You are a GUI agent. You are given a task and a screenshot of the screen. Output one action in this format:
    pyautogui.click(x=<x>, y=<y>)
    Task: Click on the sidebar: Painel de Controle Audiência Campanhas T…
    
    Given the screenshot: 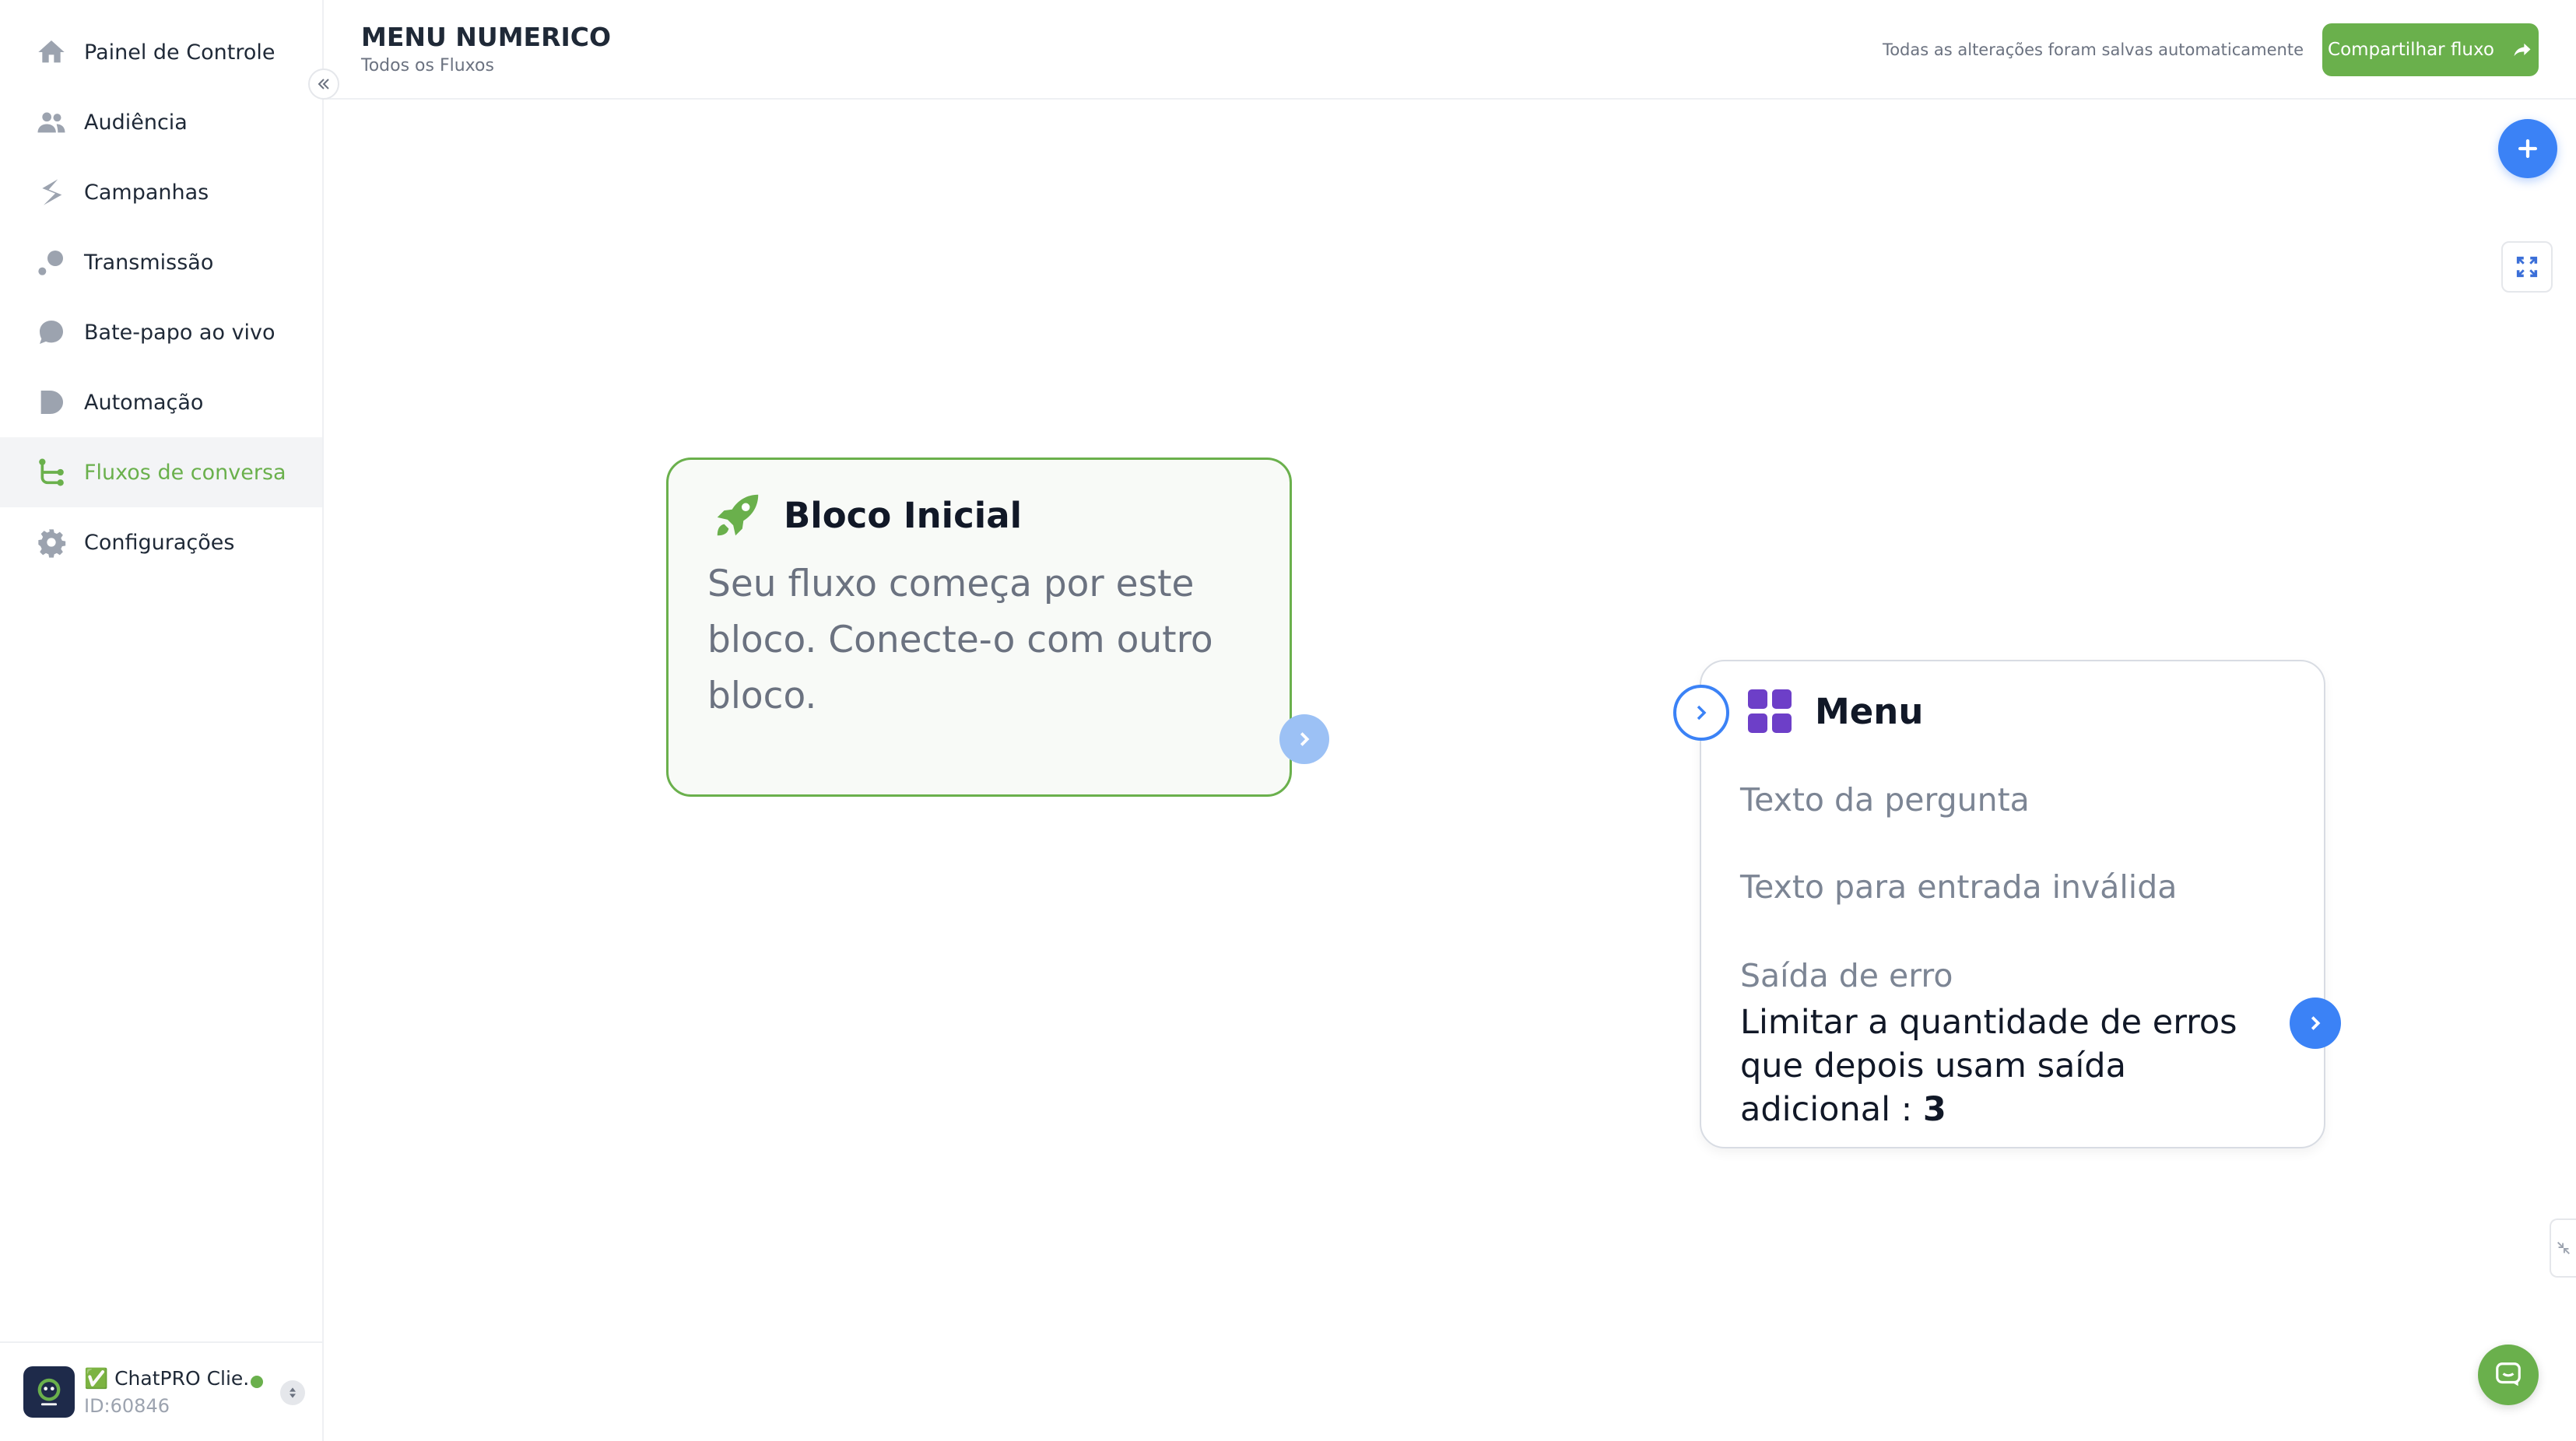 What is the action you would take?
    pyautogui.click(x=162, y=720)
    